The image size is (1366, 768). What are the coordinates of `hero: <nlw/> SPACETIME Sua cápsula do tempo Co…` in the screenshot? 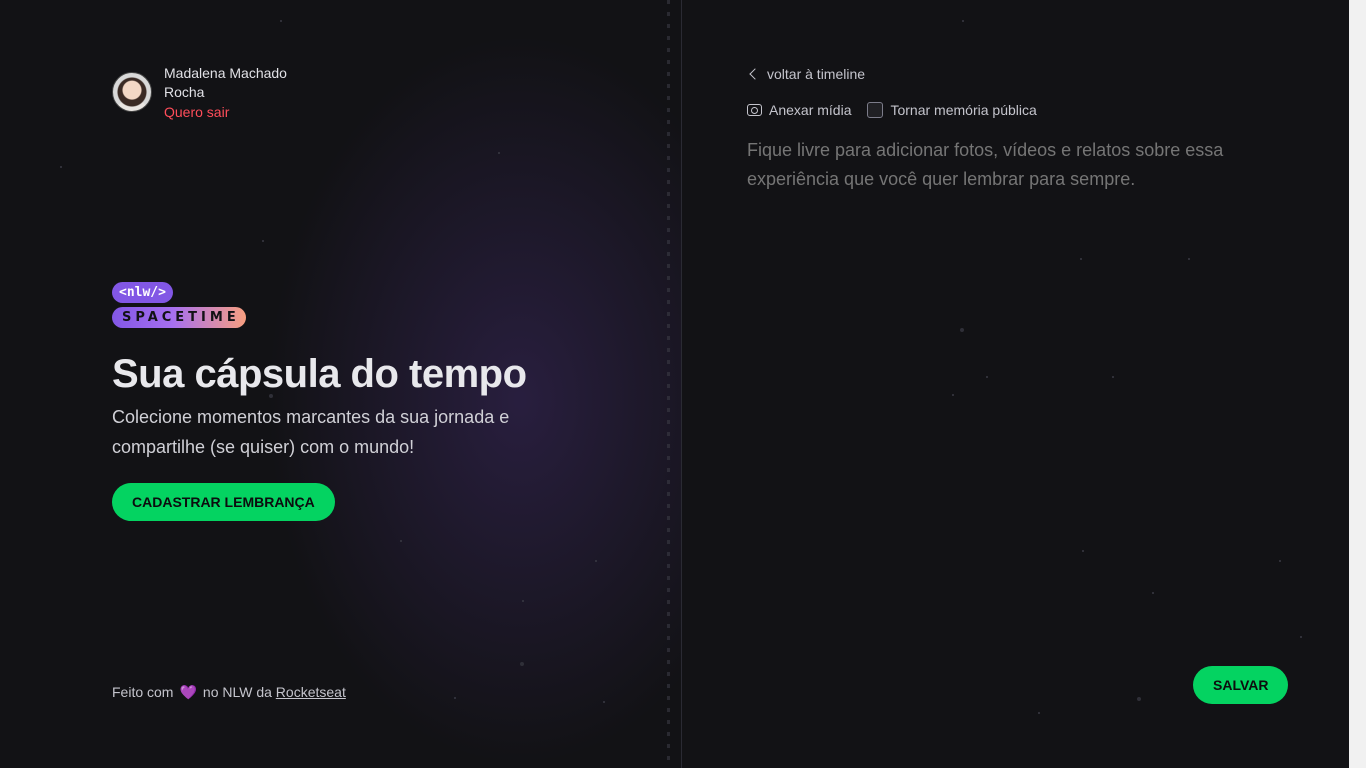 It's located at (332, 401).